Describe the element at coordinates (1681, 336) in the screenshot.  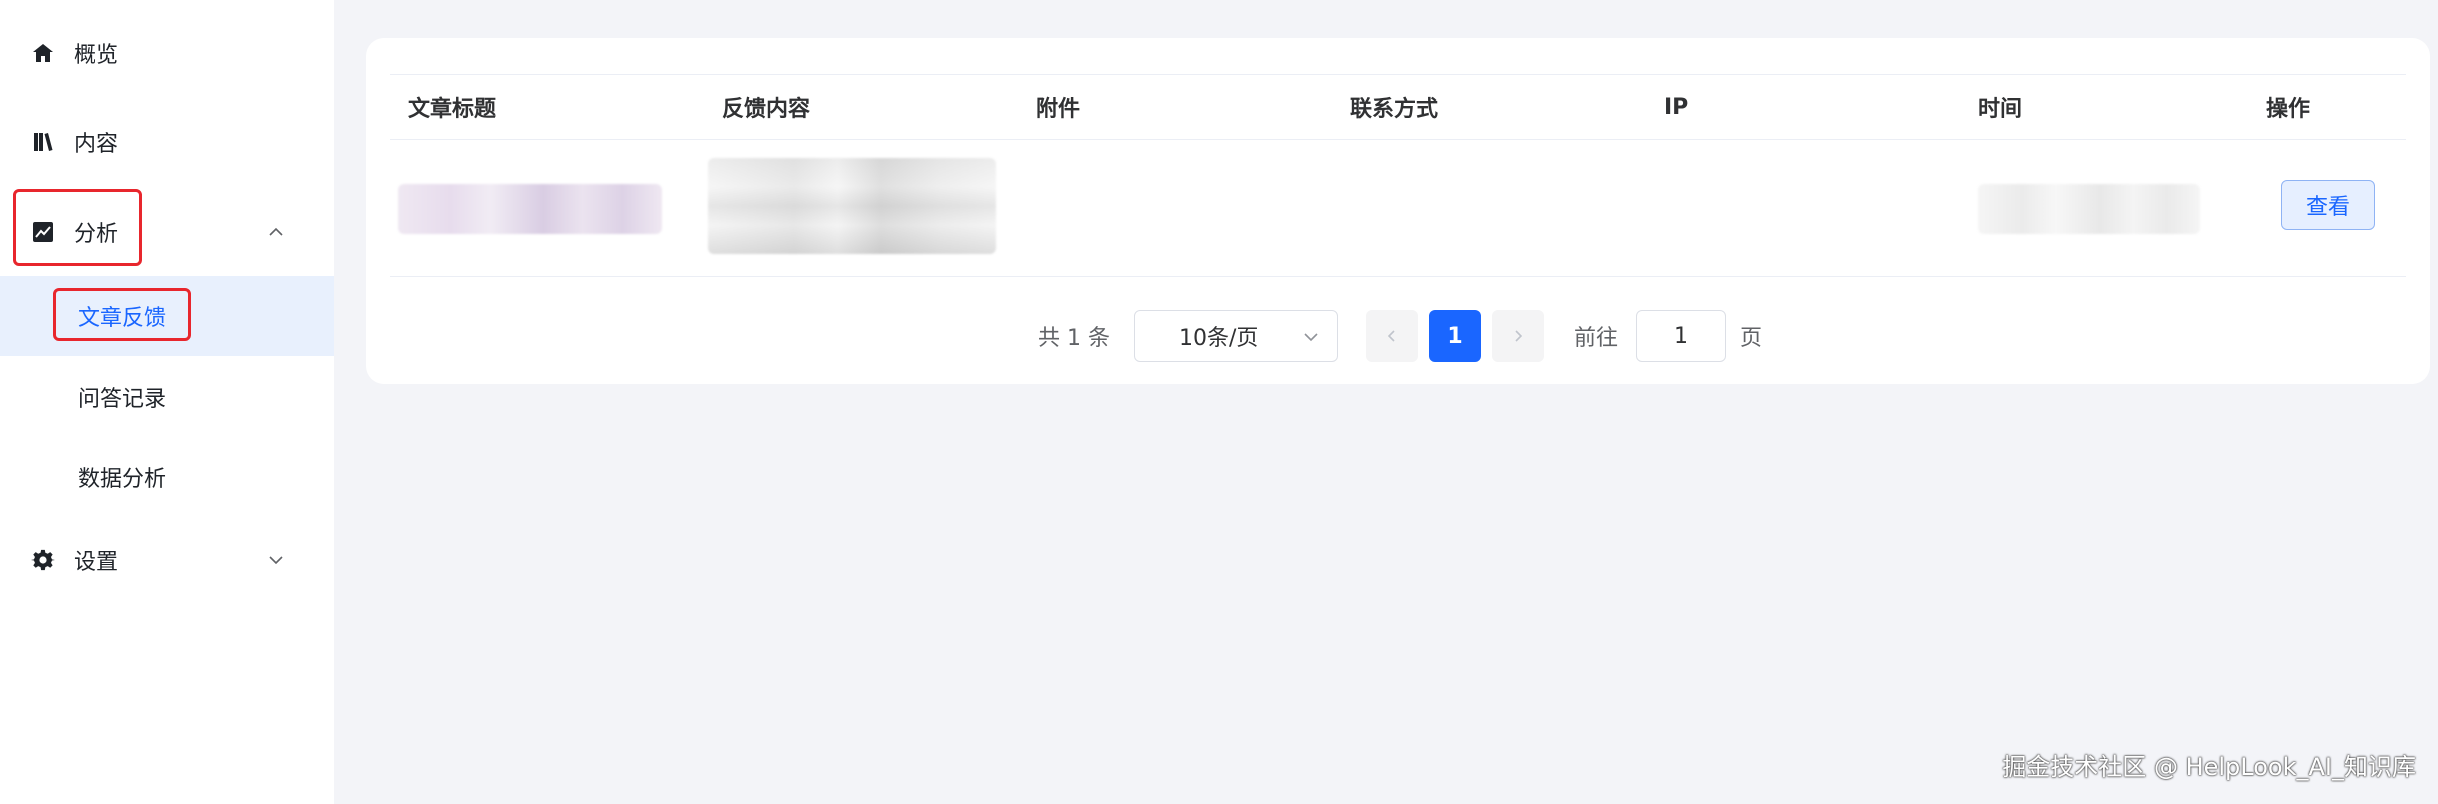
I see `goto-page-input` at that location.